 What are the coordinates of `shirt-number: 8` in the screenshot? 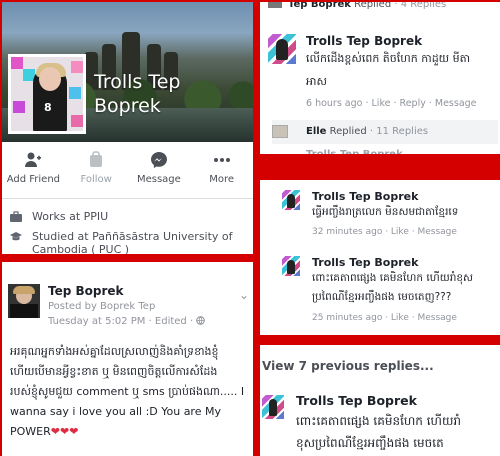 It's located at (48, 107).